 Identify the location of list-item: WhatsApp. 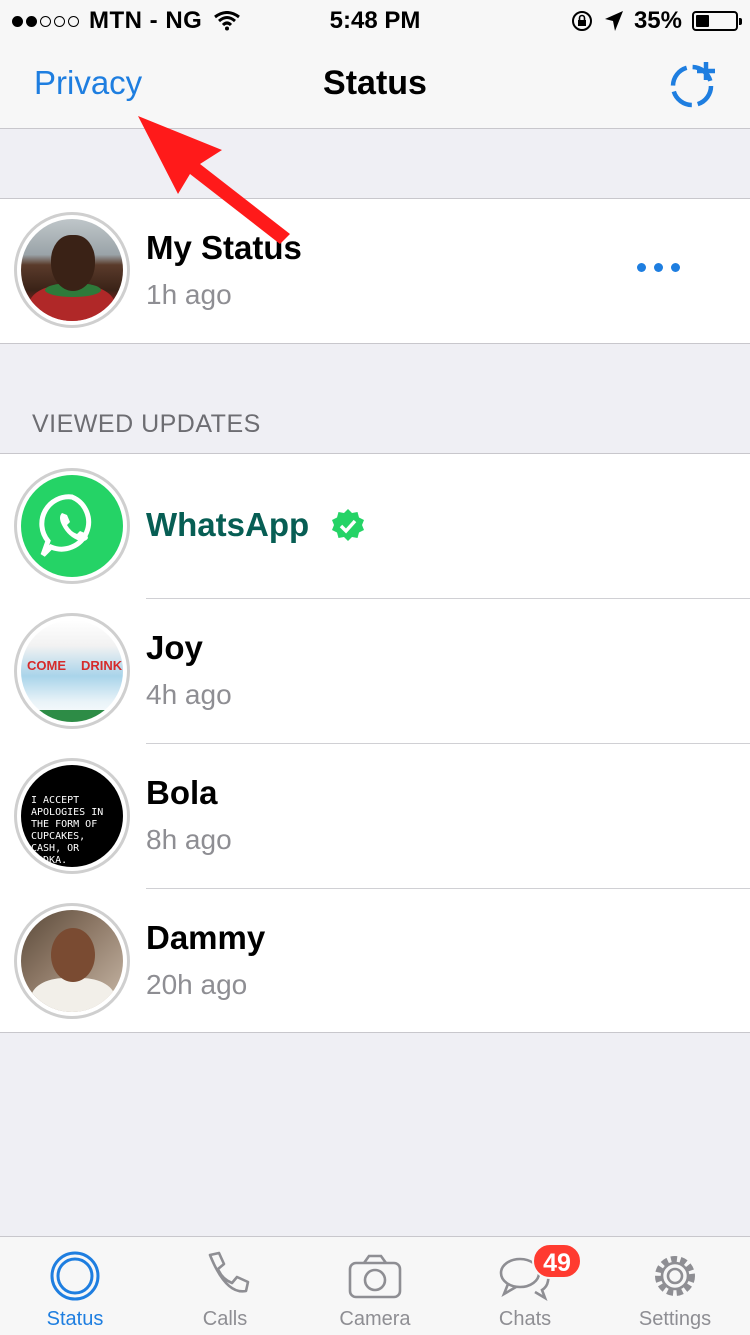
(375, 526).